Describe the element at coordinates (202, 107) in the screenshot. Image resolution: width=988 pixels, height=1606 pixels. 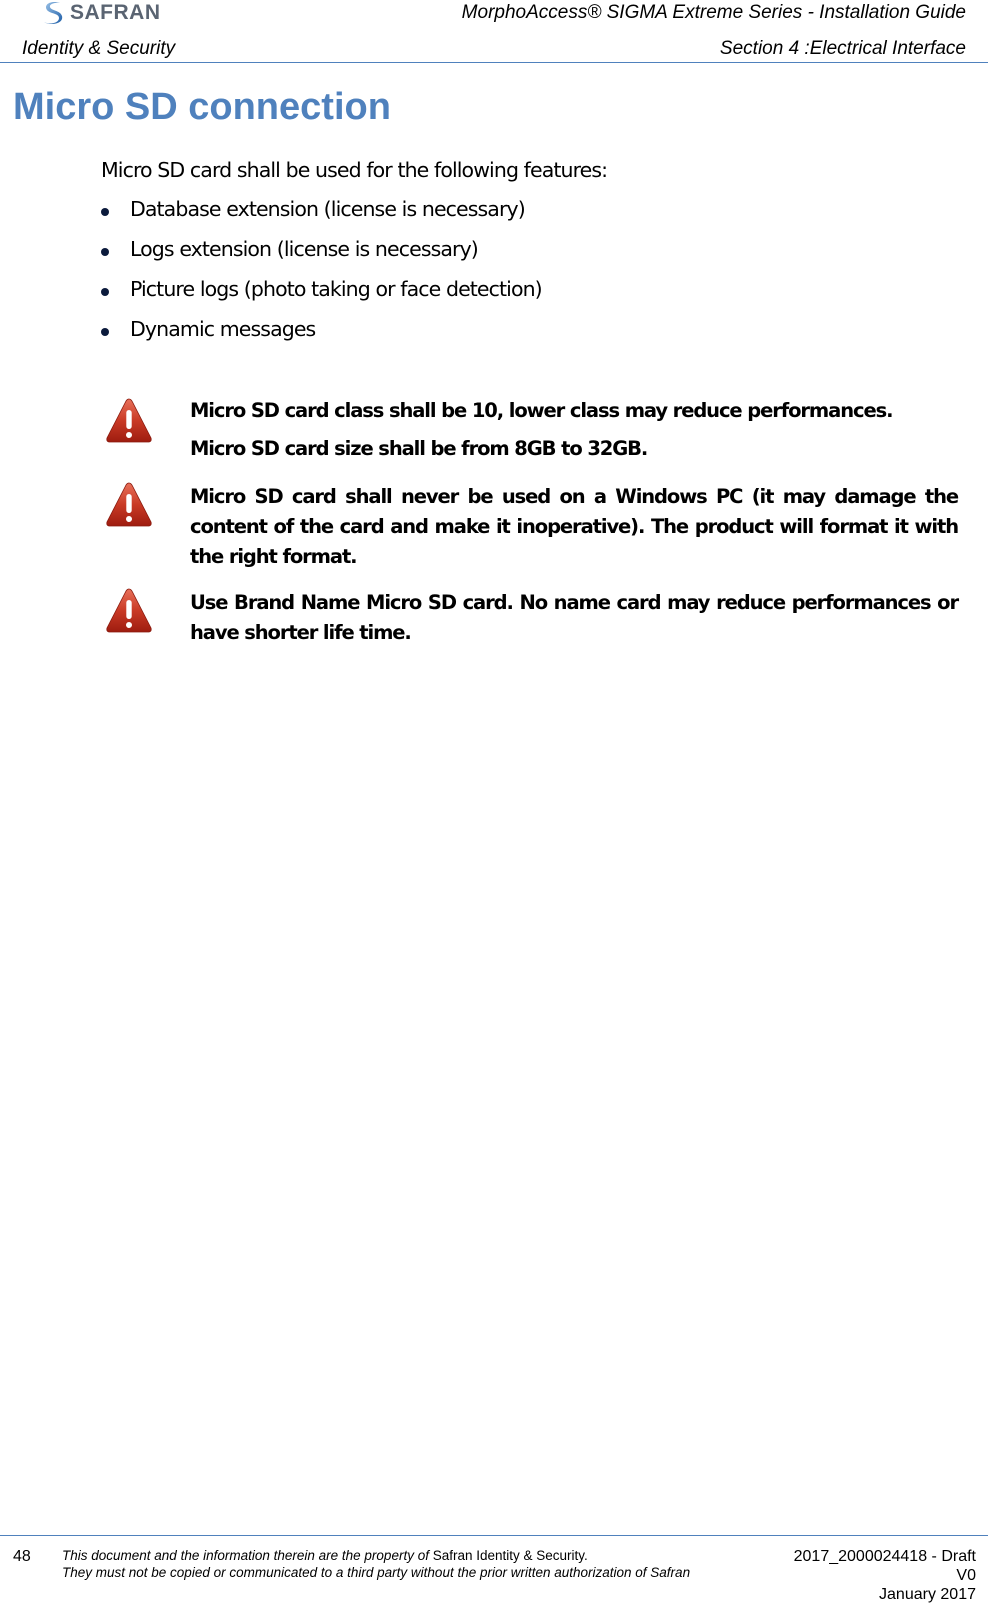
I see `page-heading: Micro SD connection` at that location.